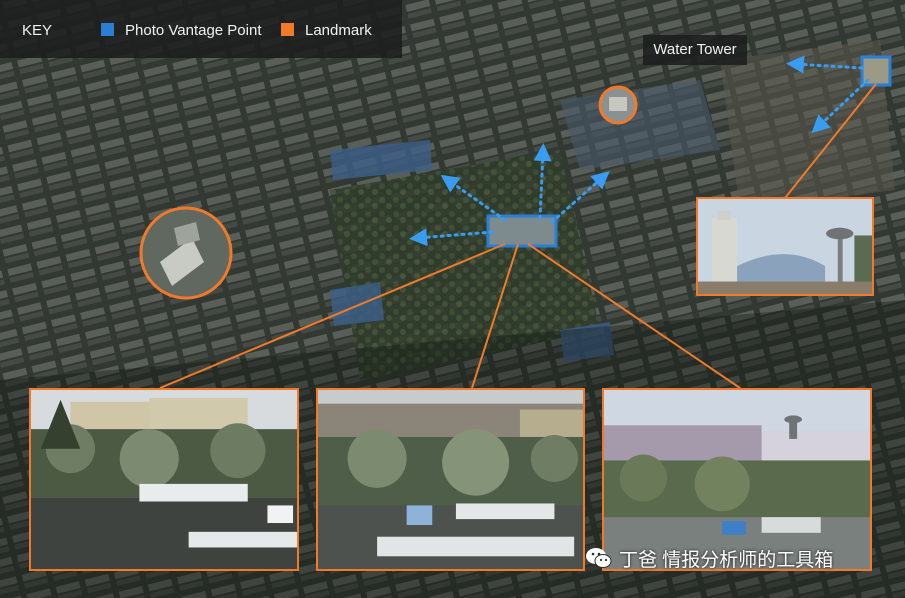  Describe the element at coordinates (193, 30) in the screenshot. I see `key-label-vantage-point: Photo Vantage Point` at that location.